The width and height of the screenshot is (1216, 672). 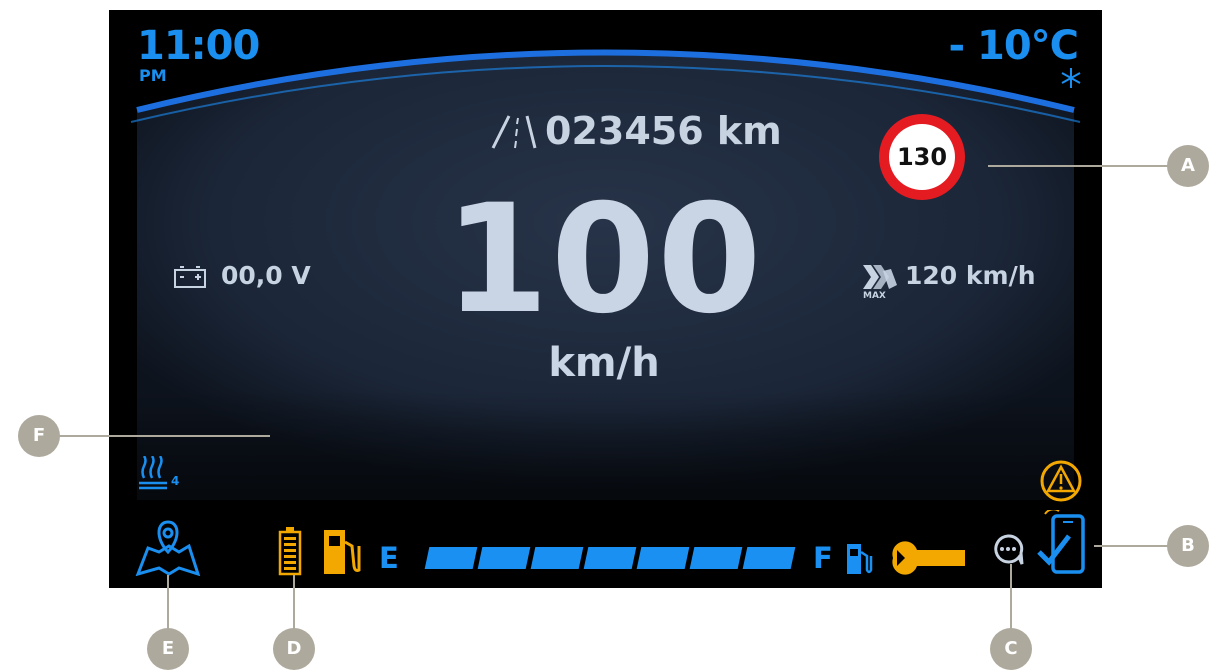 What do you see at coordinates (175, 481) in the screenshot?
I see `heated-grips-level: 4` at bounding box center [175, 481].